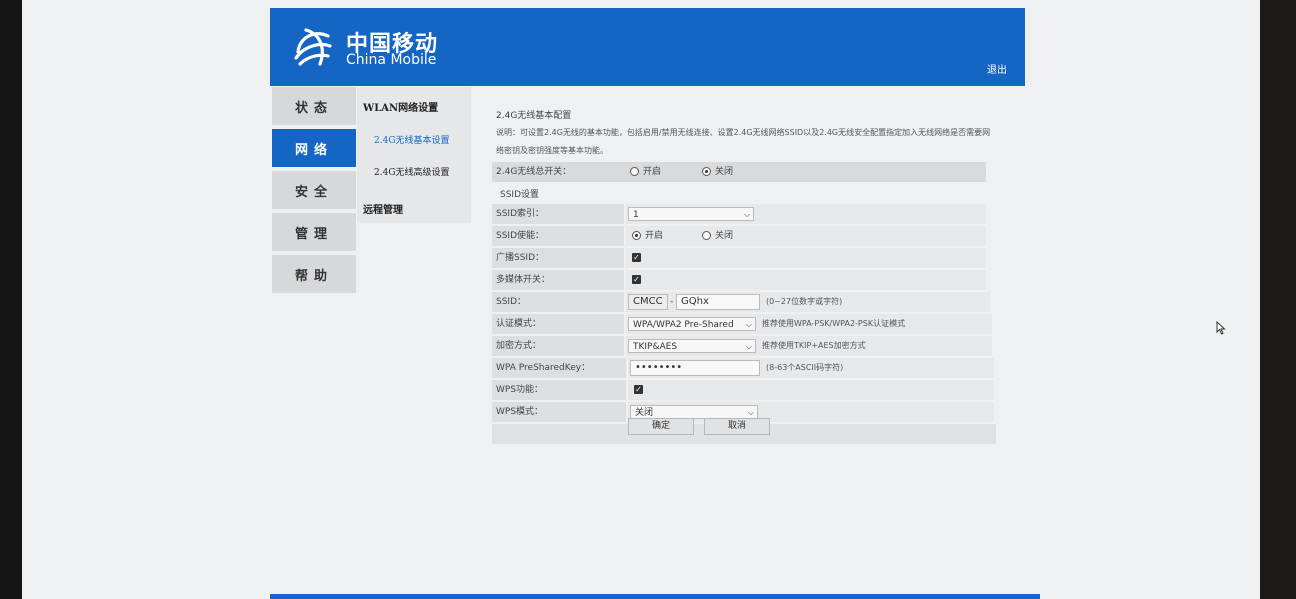 The height and width of the screenshot is (599, 1296). What do you see at coordinates (804, 301) in the screenshot?
I see `ssid-hint: (0~27位数字或字符)` at bounding box center [804, 301].